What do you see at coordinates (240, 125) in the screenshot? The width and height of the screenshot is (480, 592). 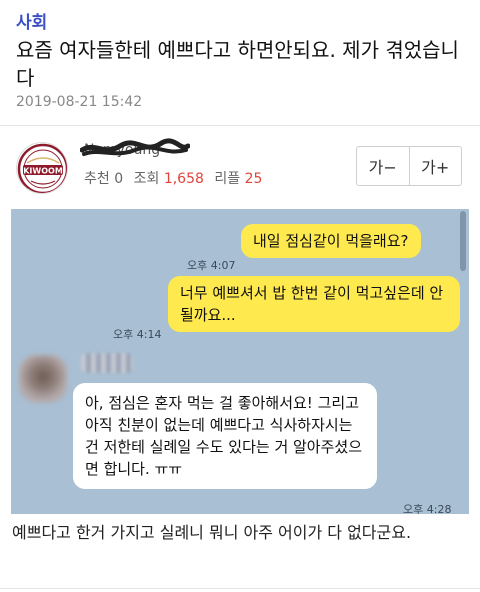 I see `header-divider` at bounding box center [240, 125].